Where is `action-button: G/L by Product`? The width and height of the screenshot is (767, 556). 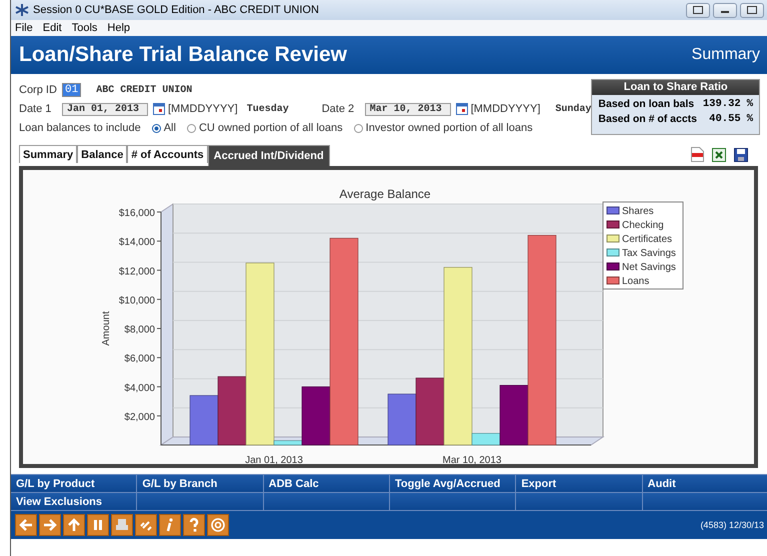
action-button: G/L by Product is located at coordinates (73, 483).